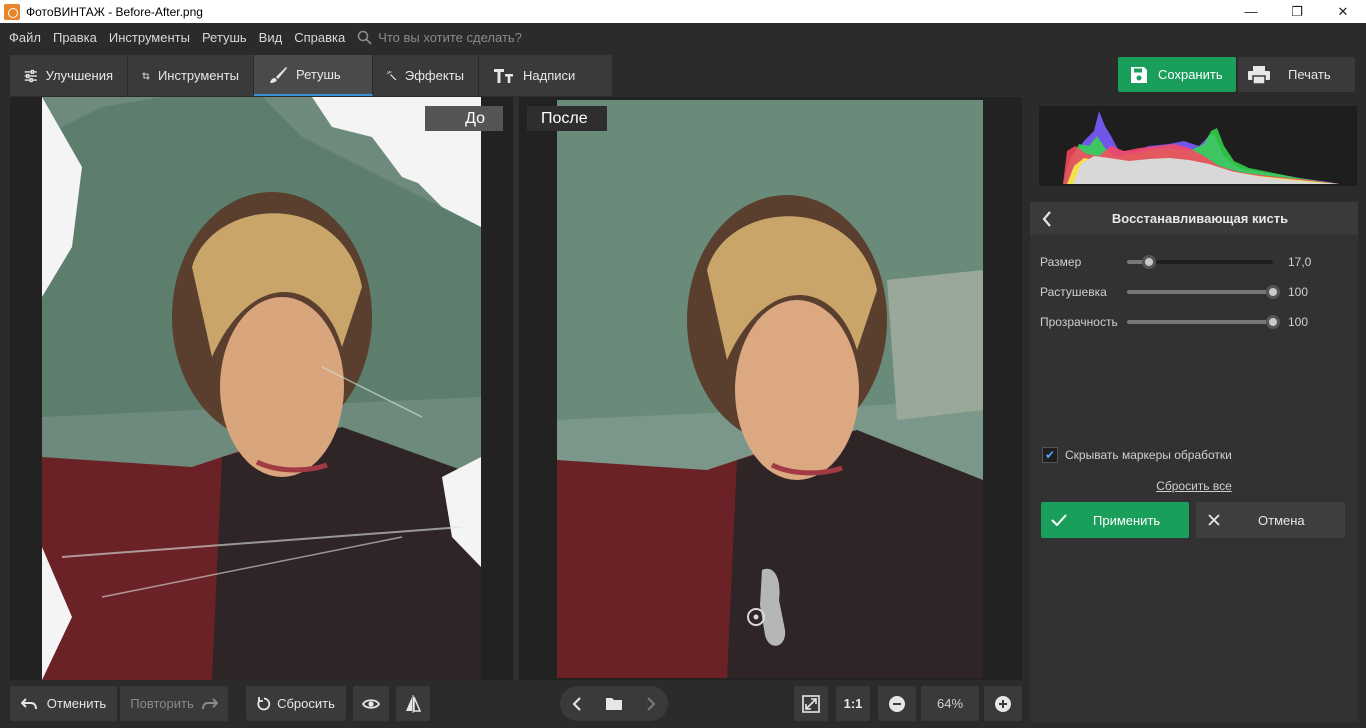  I want to click on undo-button: Отменить, so click(63, 703).